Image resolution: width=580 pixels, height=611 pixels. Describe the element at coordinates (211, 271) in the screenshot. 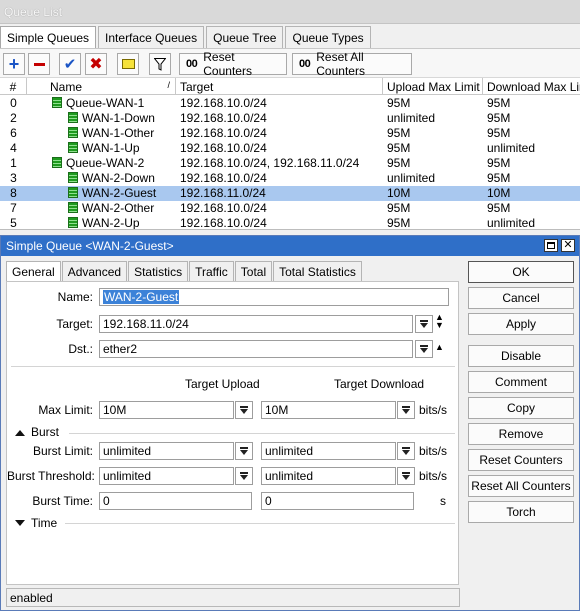

I see `tab-traffic: Traffic` at that location.